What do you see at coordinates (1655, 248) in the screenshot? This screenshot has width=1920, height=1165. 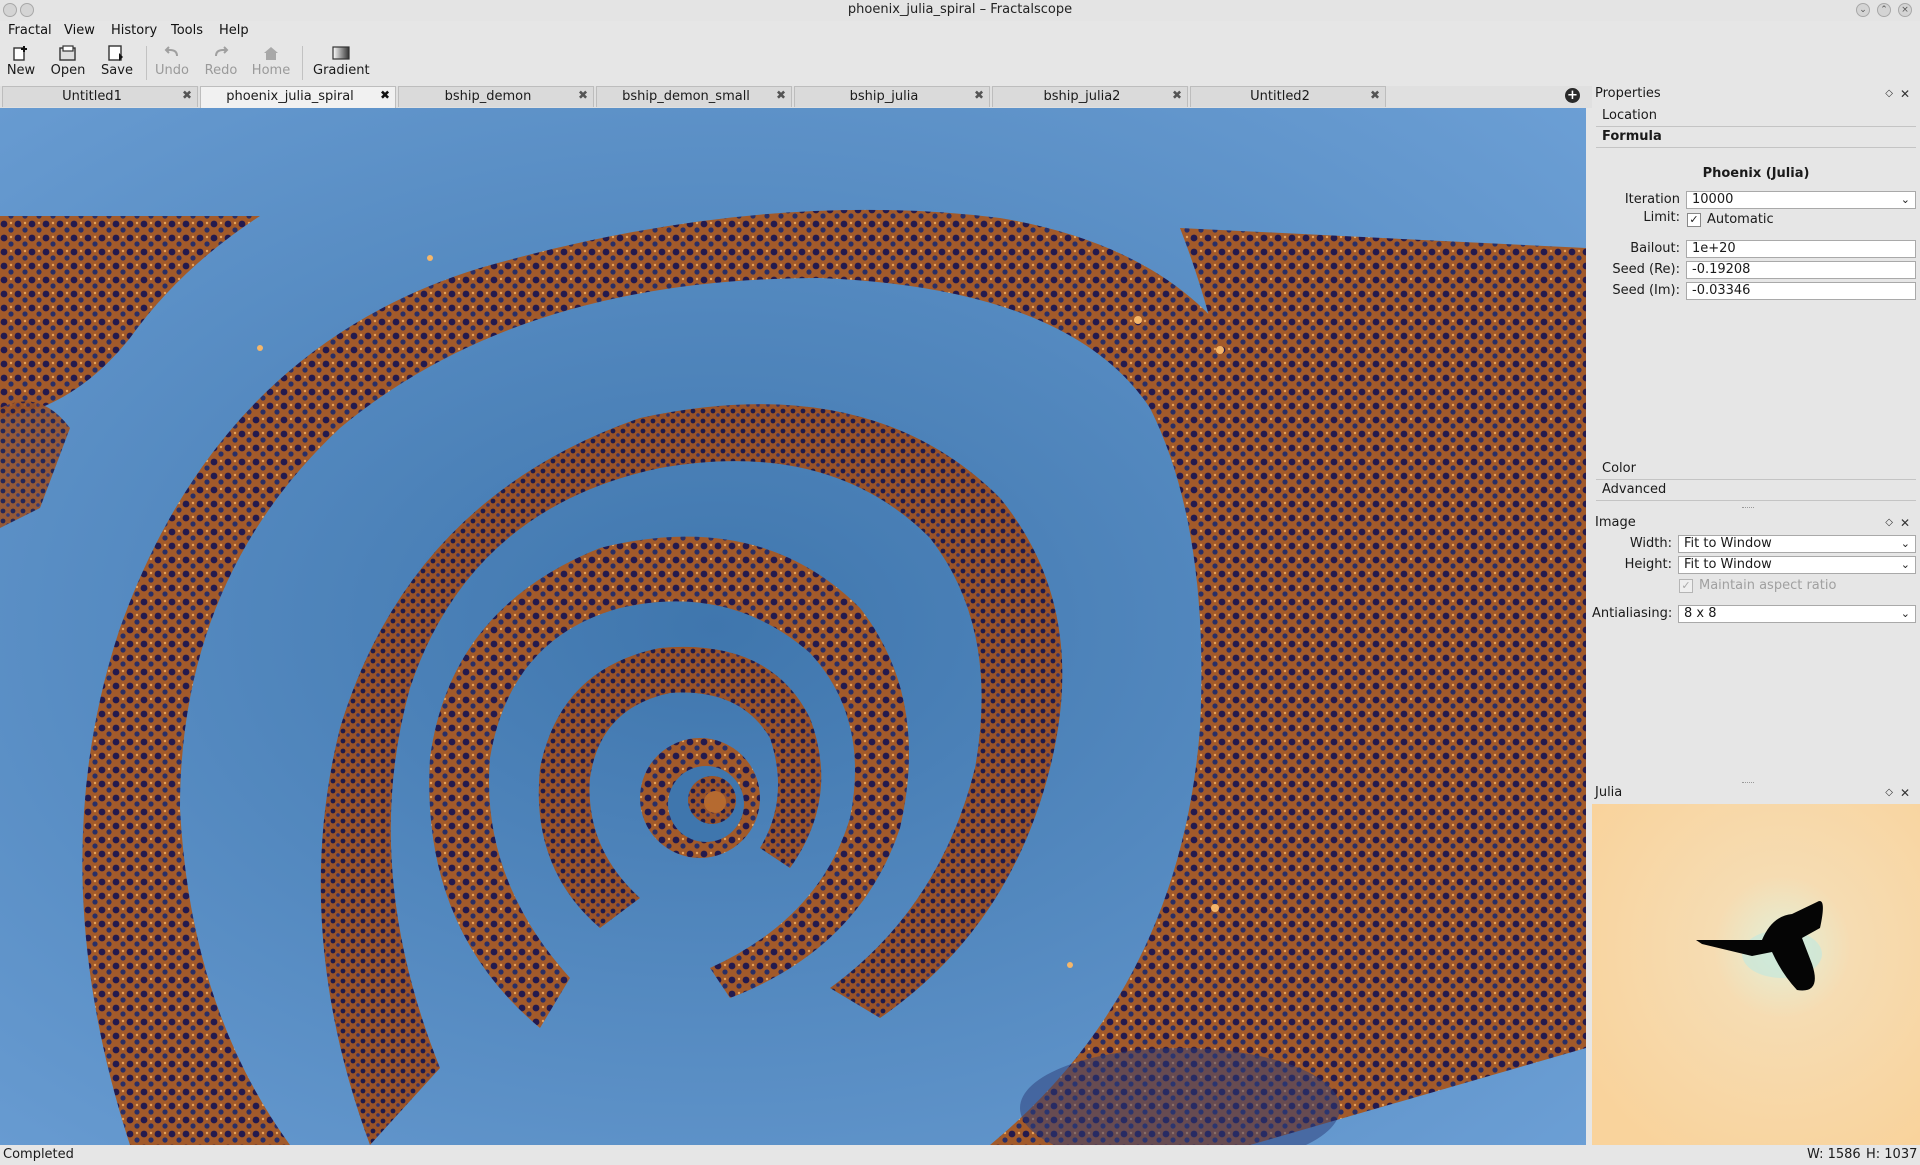 I see `bailout-label: Bailout:` at bounding box center [1655, 248].